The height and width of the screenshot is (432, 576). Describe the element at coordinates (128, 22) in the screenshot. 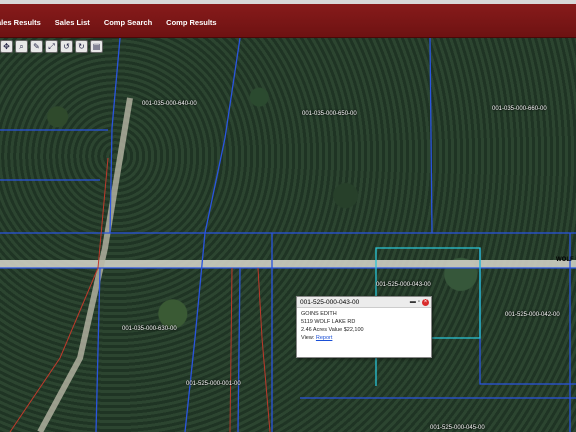

I see `nav-comp-search: Comp Search` at that location.